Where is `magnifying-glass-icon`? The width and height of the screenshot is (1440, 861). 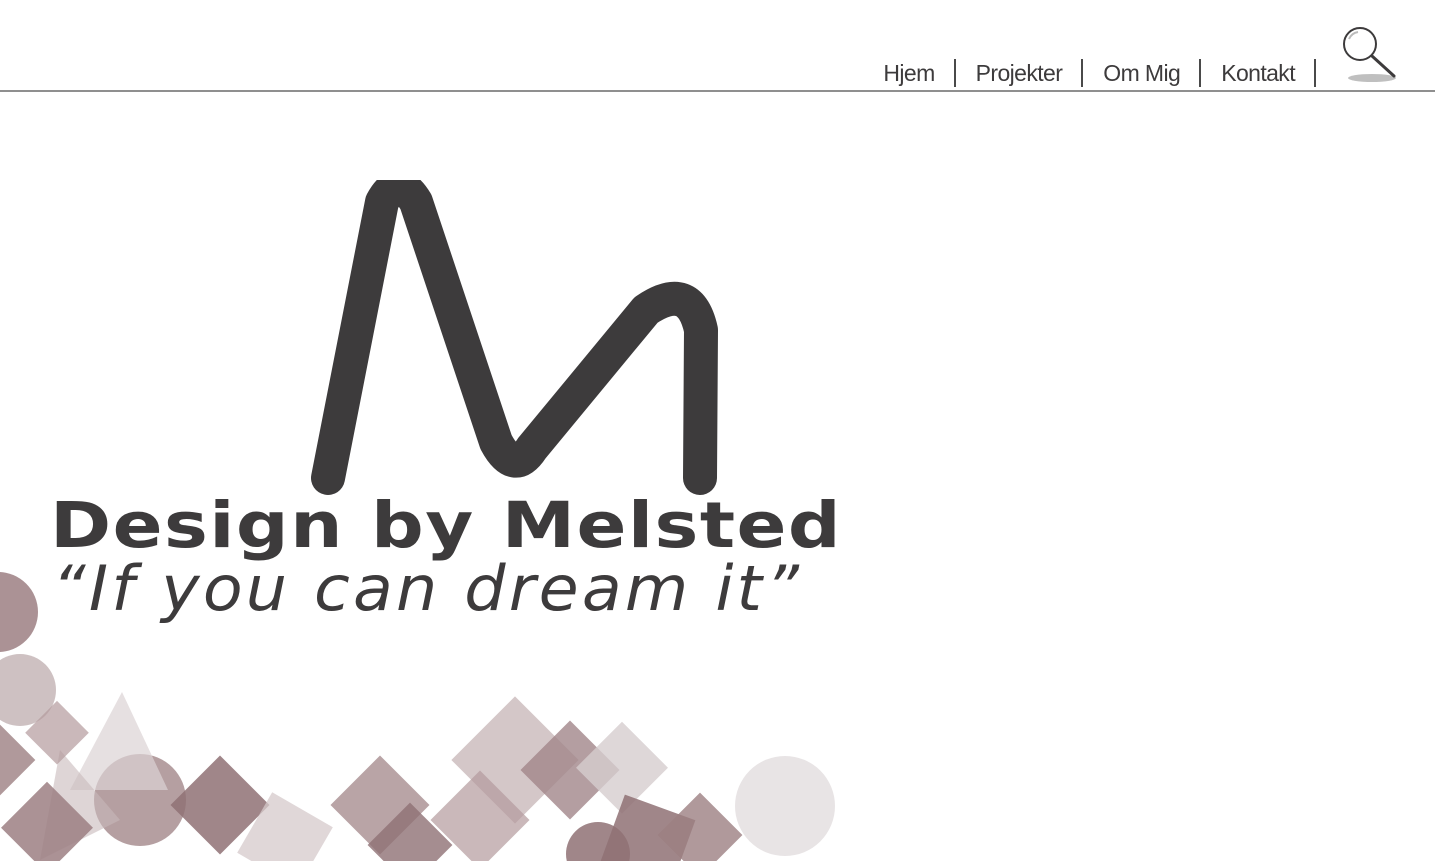
magnifying-glass-icon is located at coordinates (1369, 54).